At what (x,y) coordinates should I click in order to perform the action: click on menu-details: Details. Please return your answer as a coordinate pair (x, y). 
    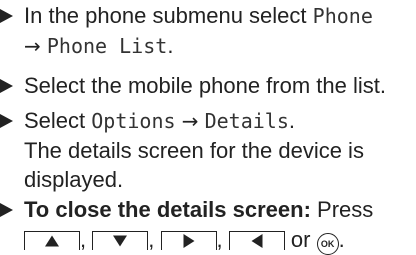
    Looking at the image, I should click on (246, 121).